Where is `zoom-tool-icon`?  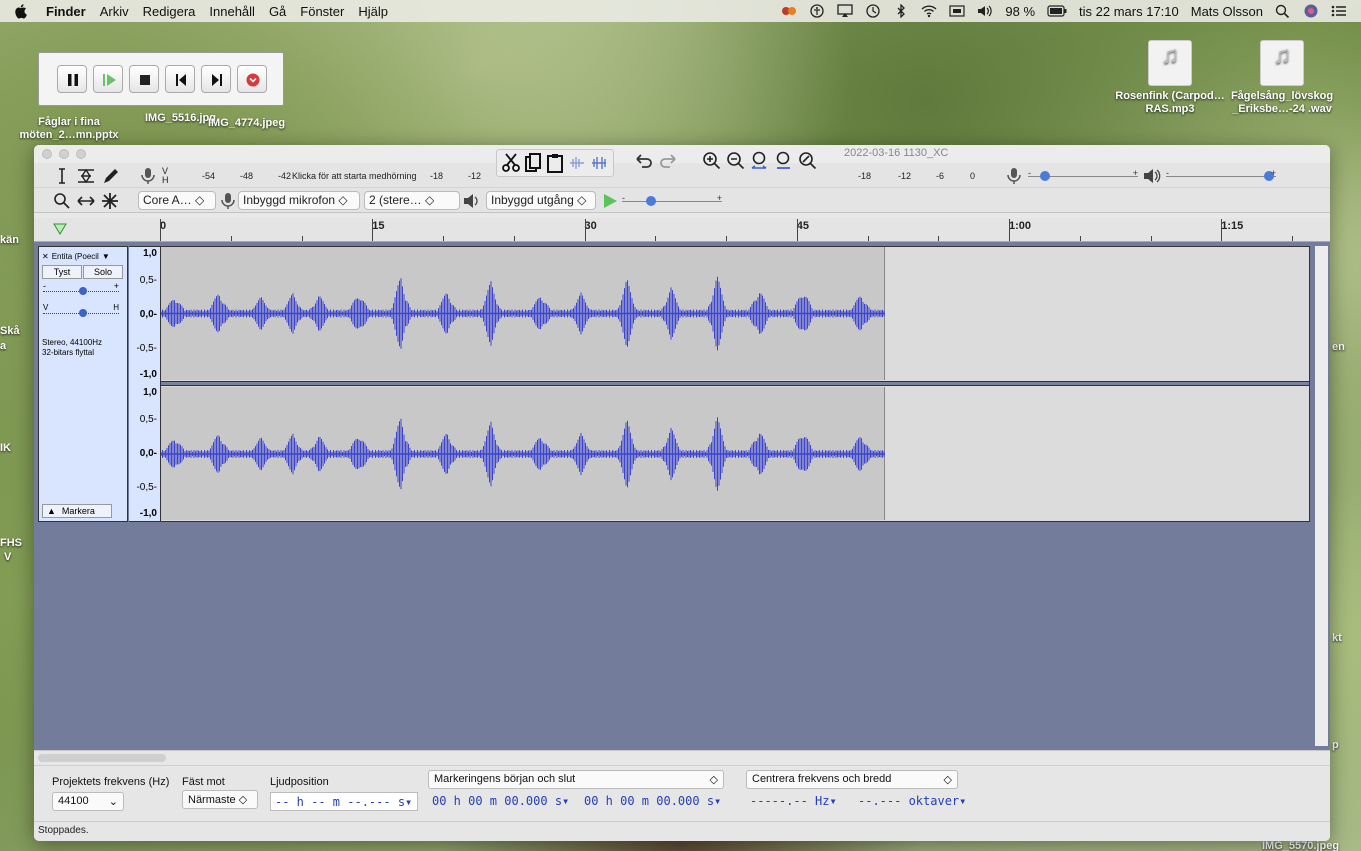
zoom-tool-icon is located at coordinates (62, 201).